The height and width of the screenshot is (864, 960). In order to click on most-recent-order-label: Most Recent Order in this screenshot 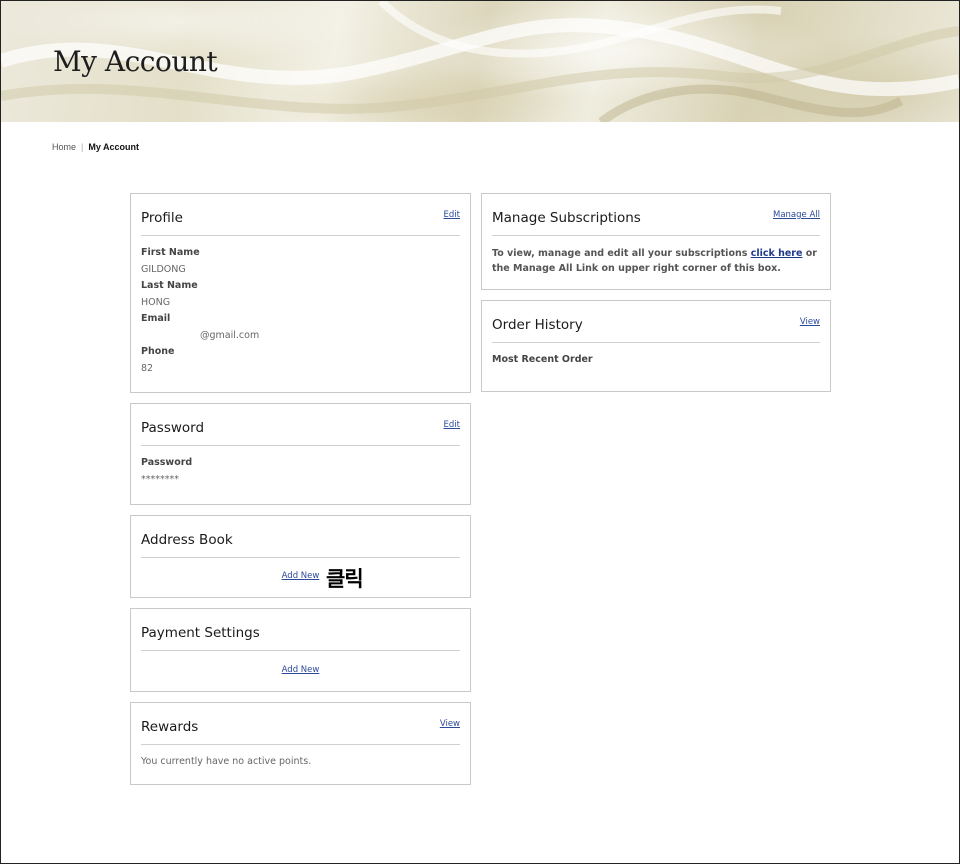, I will do `click(542, 359)`.